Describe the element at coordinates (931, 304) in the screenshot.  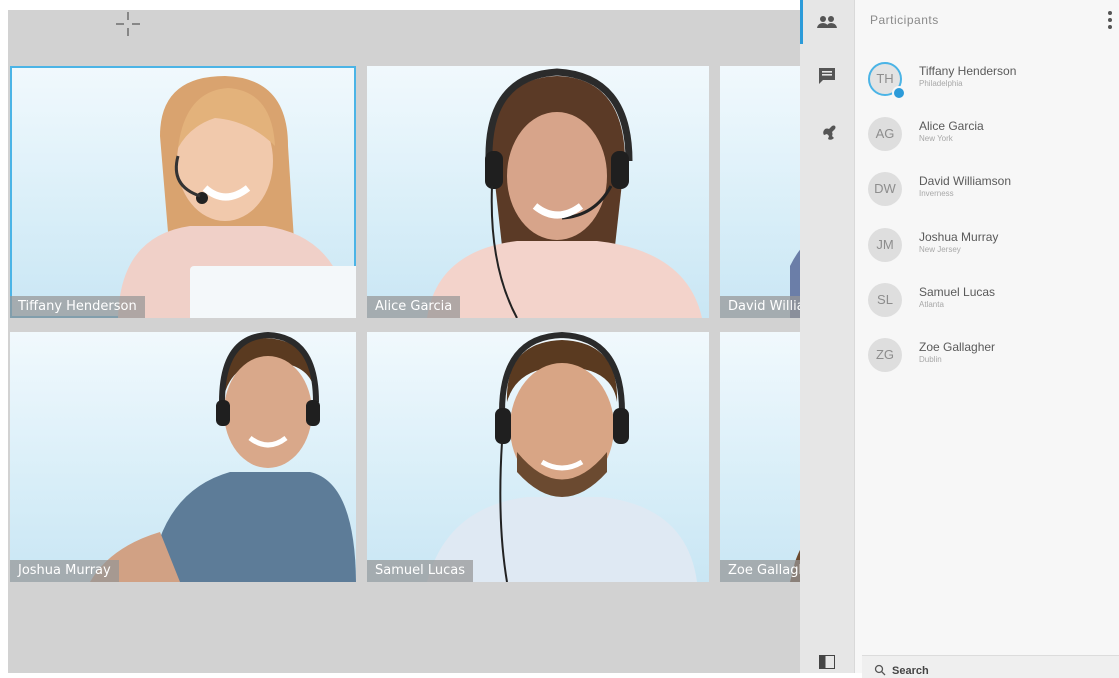
I see `participant-location: Atlanta` at that location.